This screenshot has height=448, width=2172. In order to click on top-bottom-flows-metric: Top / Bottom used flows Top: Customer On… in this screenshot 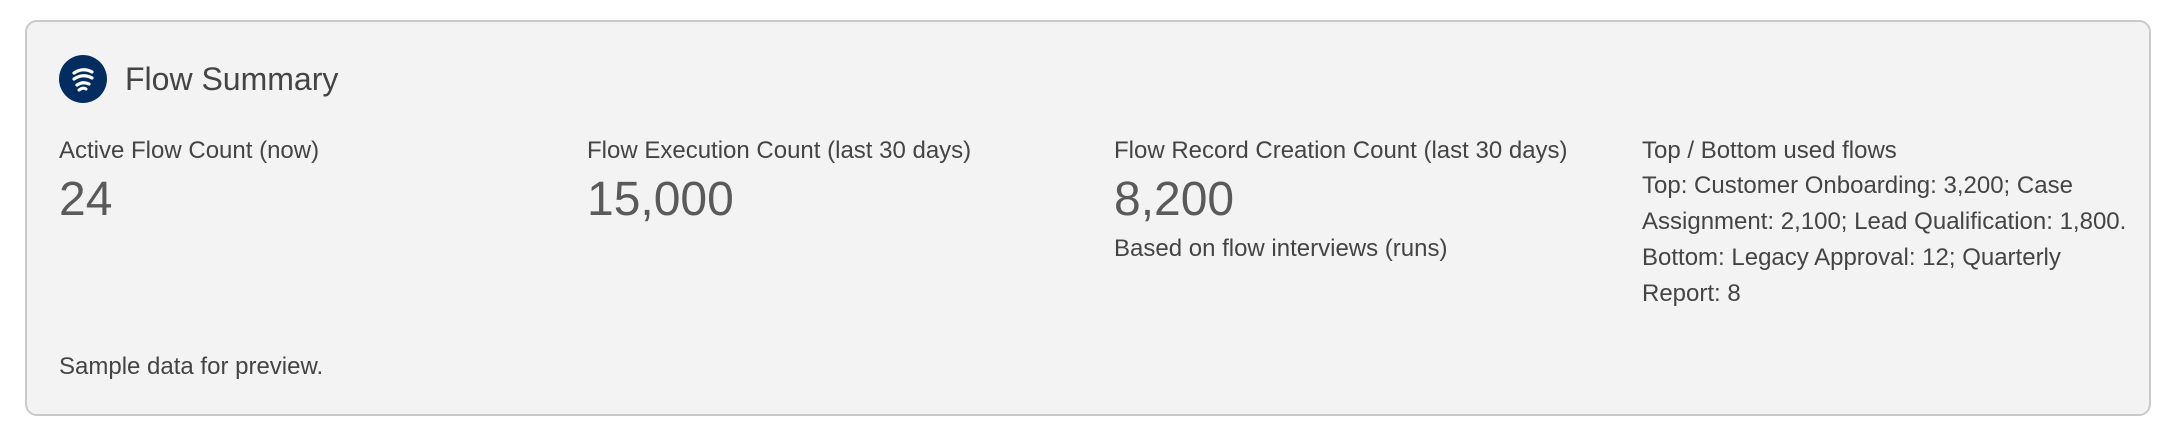, I will do `click(1892, 223)`.